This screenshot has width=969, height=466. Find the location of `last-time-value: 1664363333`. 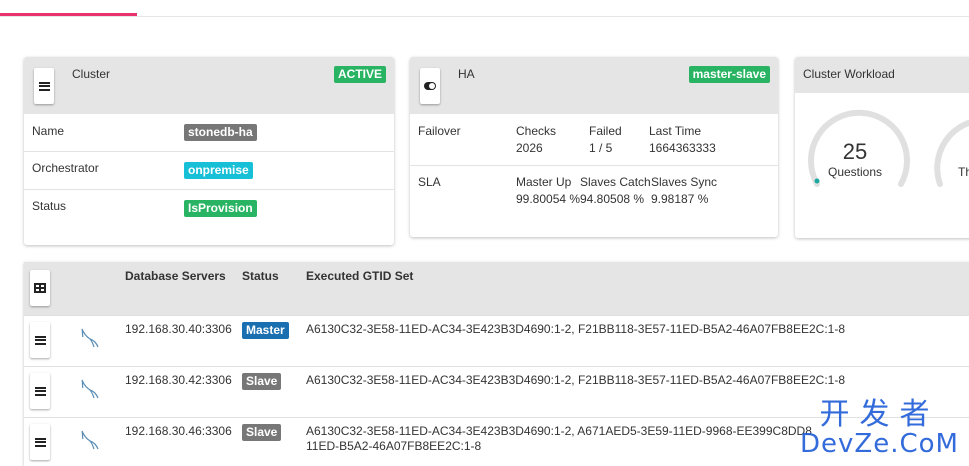

last-time-value: 1664363333 is located at coordinates (682, 148).